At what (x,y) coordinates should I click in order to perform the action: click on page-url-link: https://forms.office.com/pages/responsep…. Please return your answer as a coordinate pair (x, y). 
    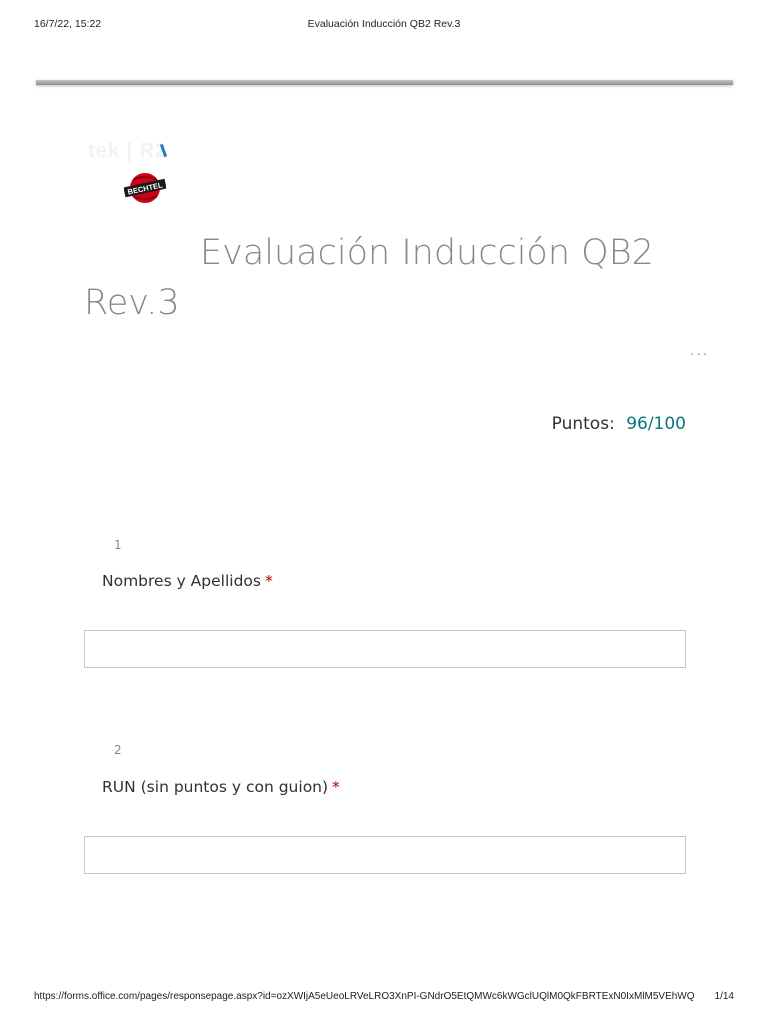
    Looking at the image, I should click on (364, 996).